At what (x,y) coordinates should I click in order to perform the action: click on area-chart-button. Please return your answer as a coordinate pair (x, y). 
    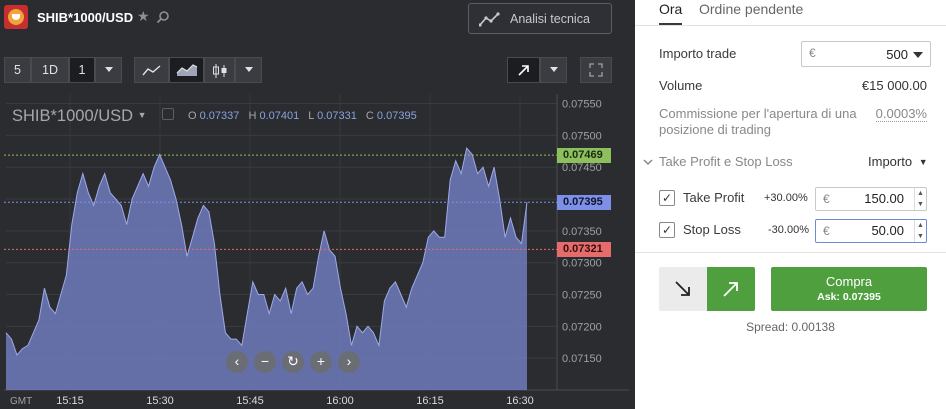
    Looking at the image, I should click on (186, 70).